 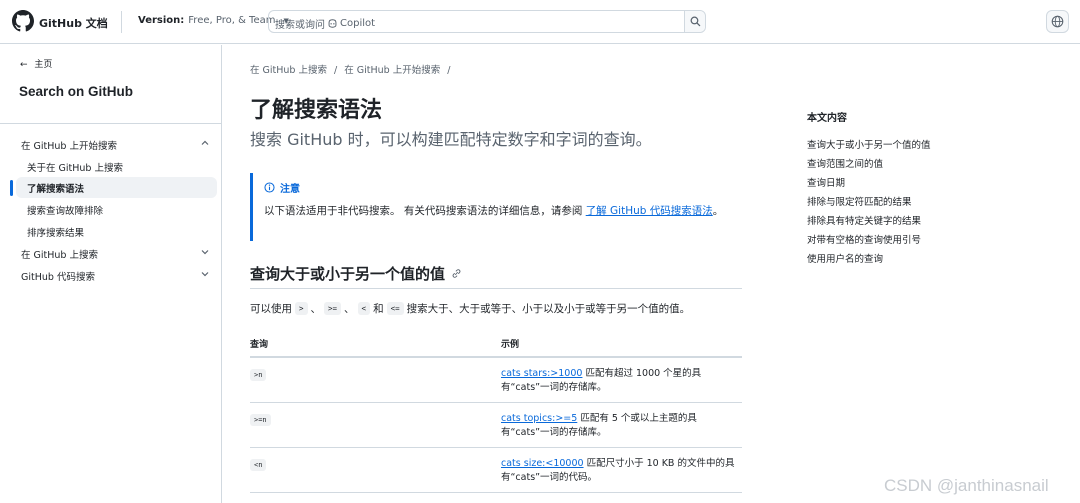 I want to click on table-cell-query: >n, so click(x=258, y=375).